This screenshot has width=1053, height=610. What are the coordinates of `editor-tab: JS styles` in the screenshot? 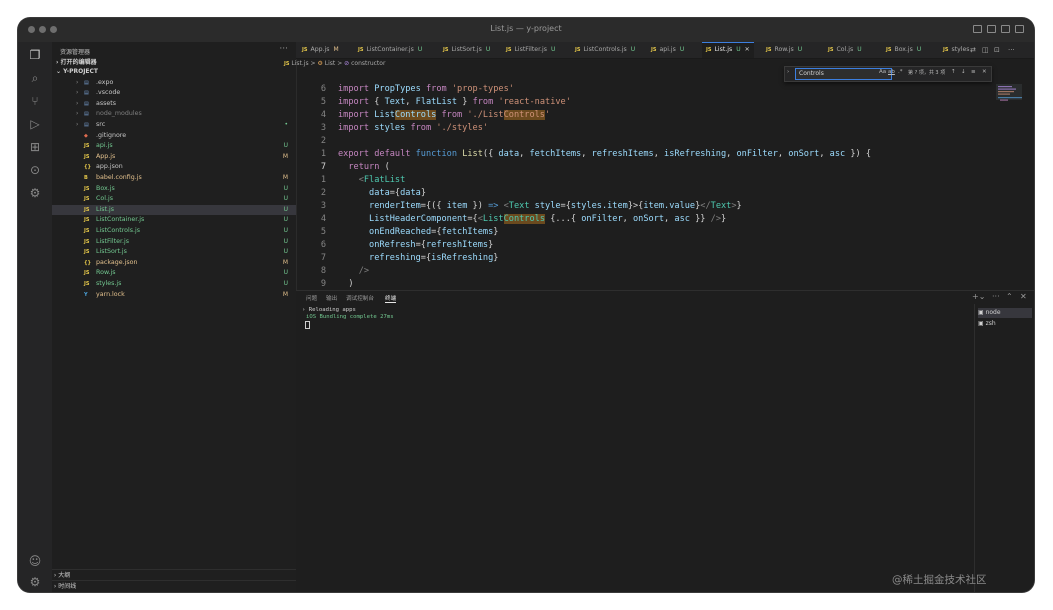 It's located at (956, 50).